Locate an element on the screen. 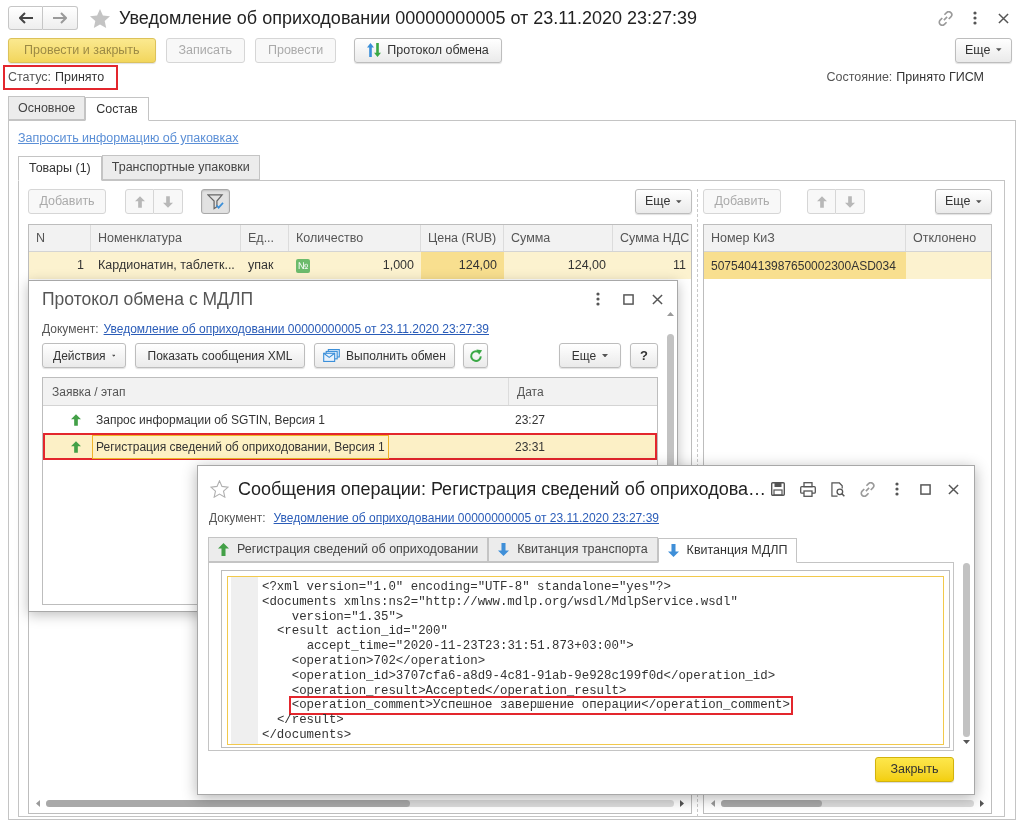 The height and width of the screenshot is (820, 1024). table-cell: 124,00 is located at coordinates (462, 265).